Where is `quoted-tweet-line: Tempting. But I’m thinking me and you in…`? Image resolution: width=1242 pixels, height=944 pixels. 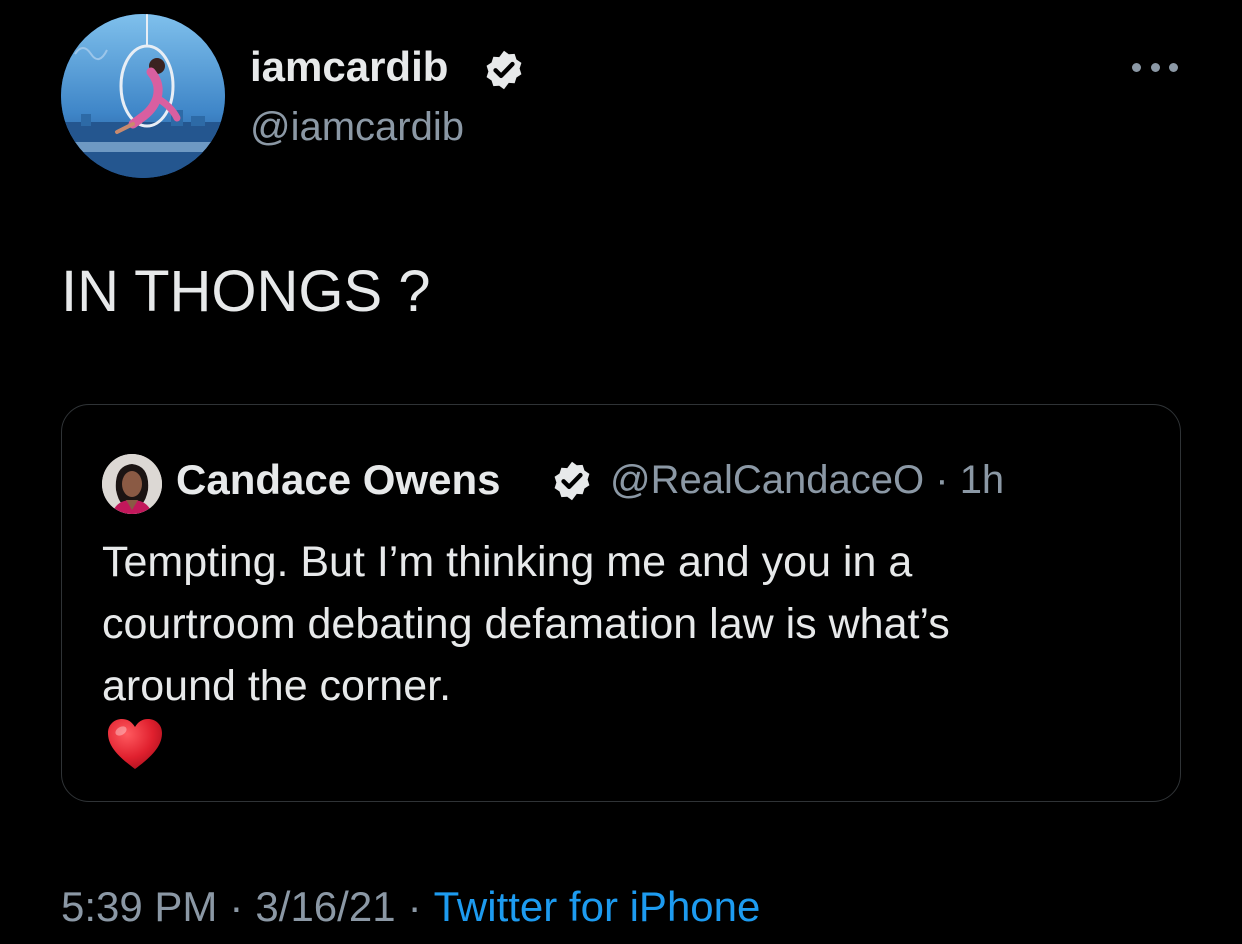
quoted-tweet-line: Tempting. But I’m thinking me and you in… is located at coordinates (507, 562).